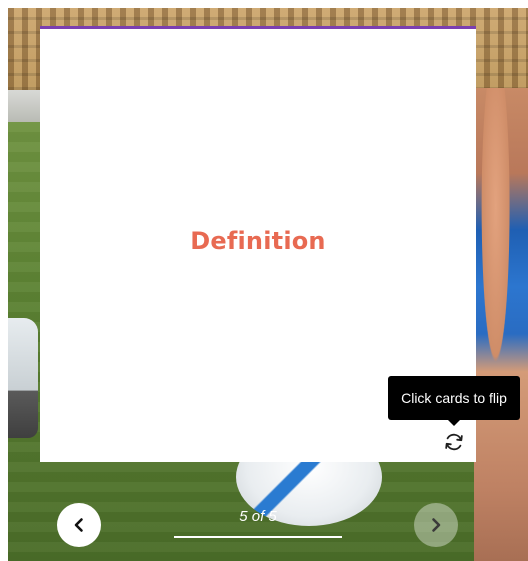  I want to click on refresh-icon, so click(454, 442).